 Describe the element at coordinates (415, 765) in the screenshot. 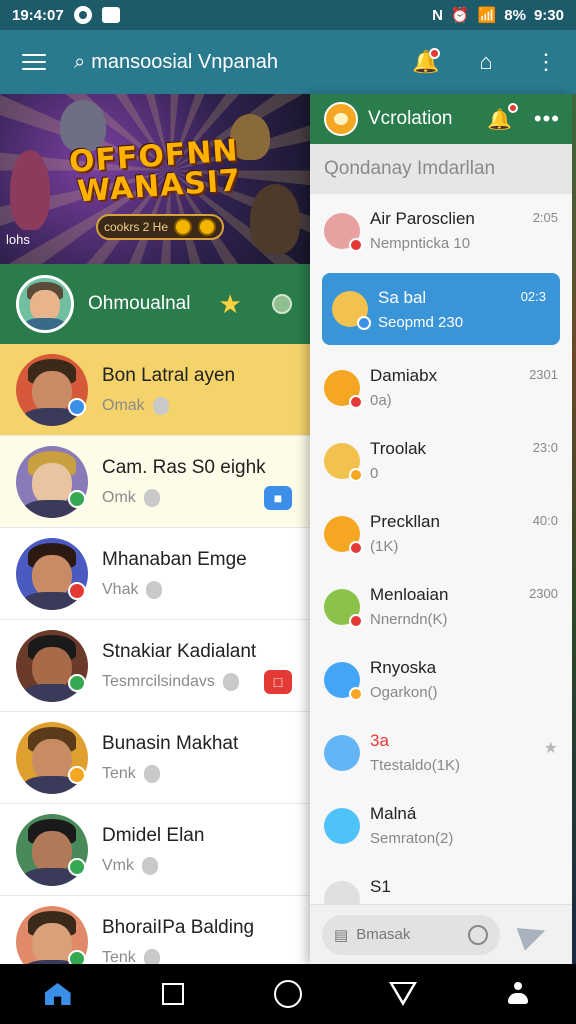

I see `conversation-preview: Ttestaldo(1K)` at that location.